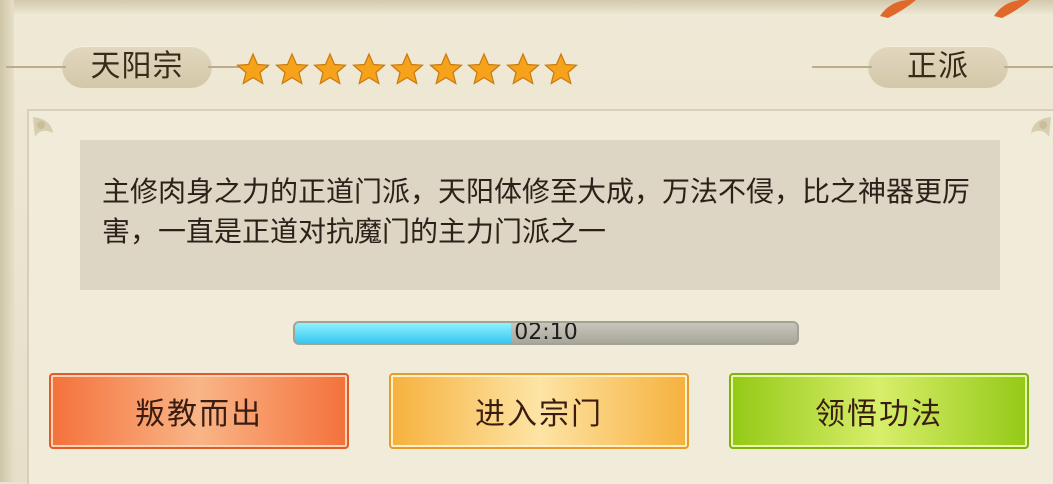 The image size is (1053, 484). I want to click on sect-name: 天阳宗, so click(137, 66).